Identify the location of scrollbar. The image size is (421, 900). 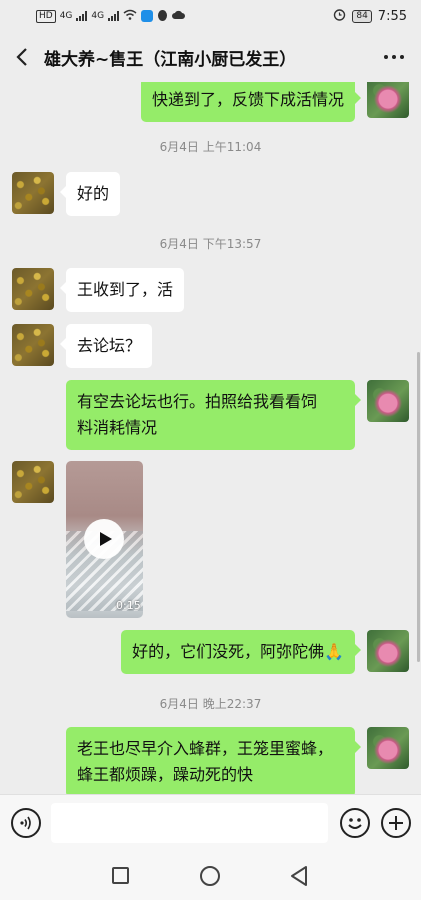
(418, 507).